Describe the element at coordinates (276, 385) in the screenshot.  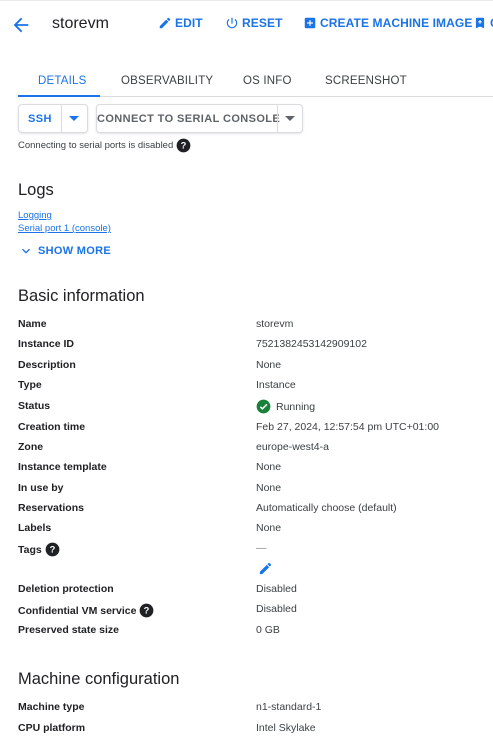
I see `info-value: Instance` at that location.